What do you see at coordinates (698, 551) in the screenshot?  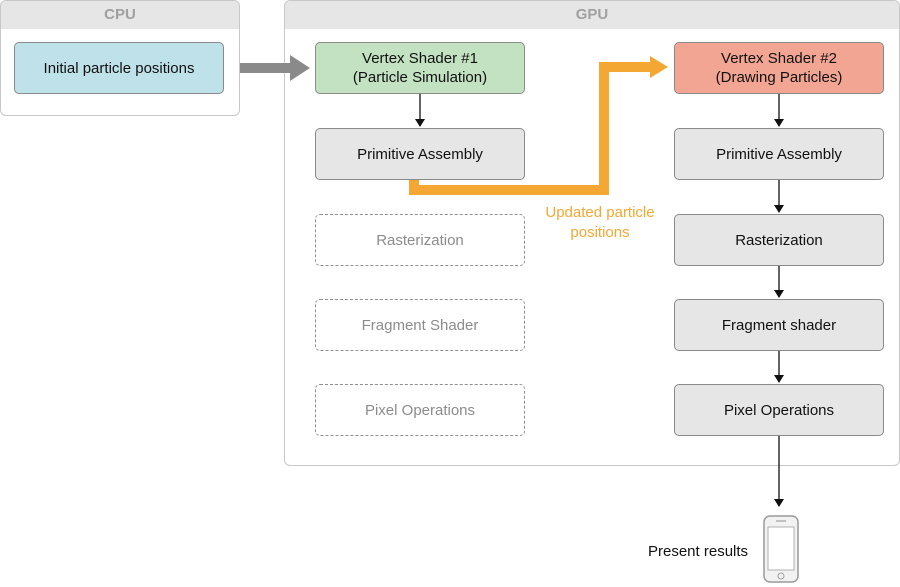 I see `present-results-label: Present results` at bounding box center [698, 551].